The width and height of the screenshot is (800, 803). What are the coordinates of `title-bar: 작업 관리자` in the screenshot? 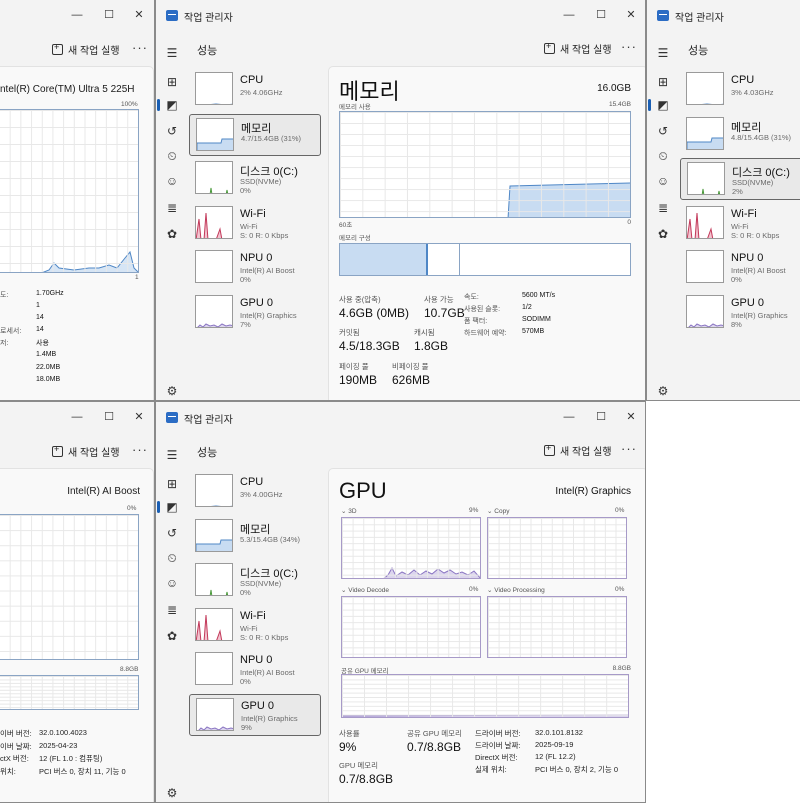 It's located at (723, 16).